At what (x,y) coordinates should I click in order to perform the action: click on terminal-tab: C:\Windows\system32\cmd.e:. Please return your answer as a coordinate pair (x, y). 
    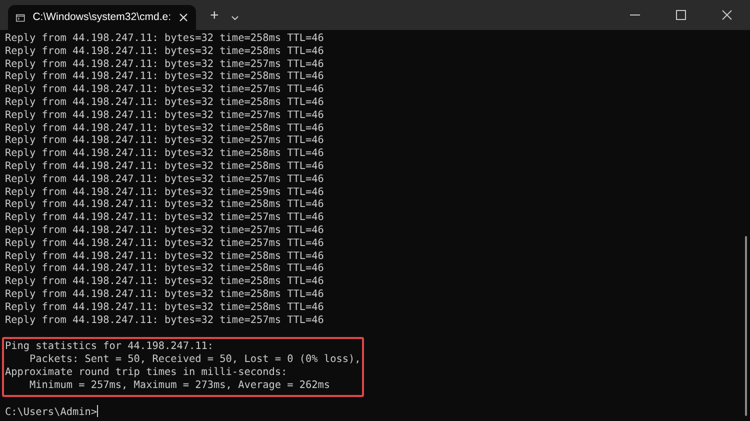
    Looking at the image, I should click on (102, 17).